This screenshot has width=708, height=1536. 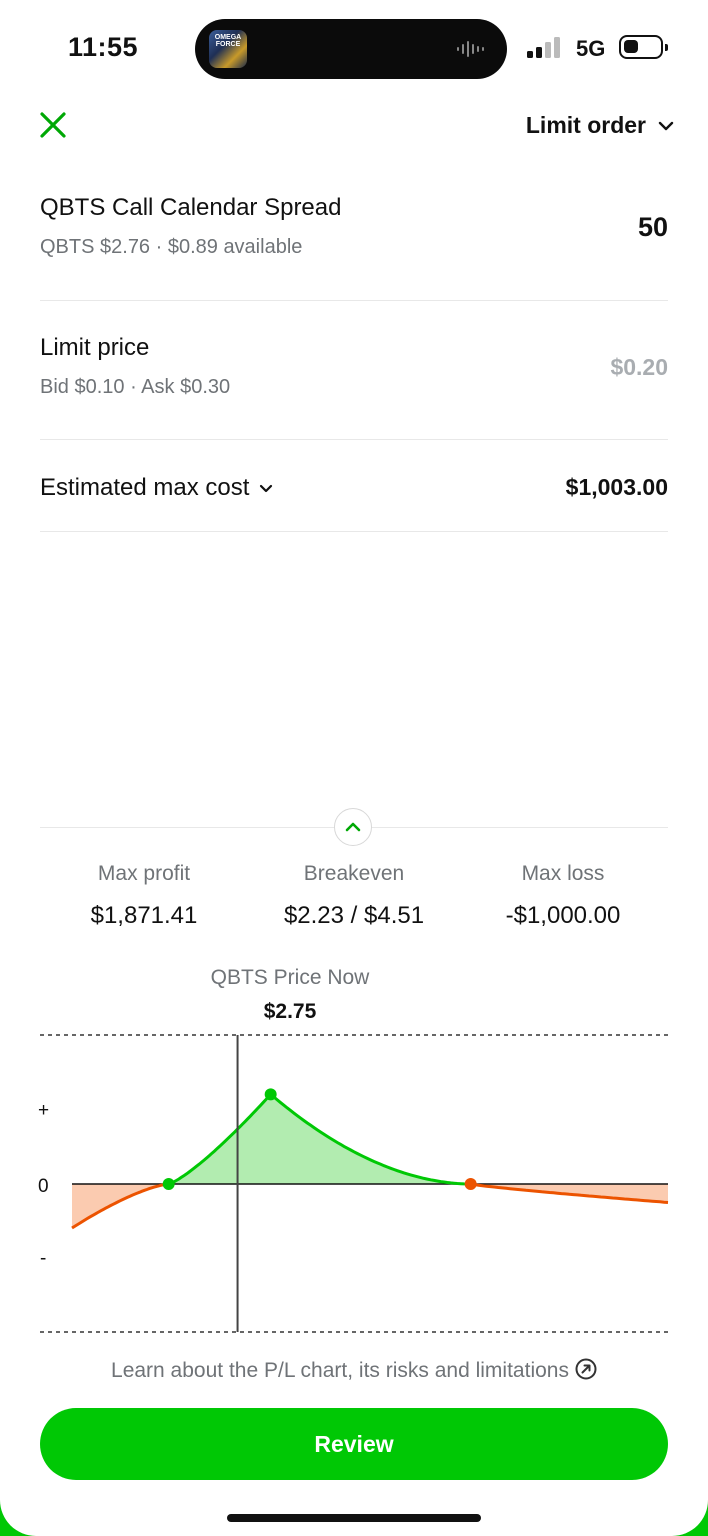 What do you see at coordinates (135, 387) in the screenshot?
I see `bid-ask-text: Bid $0.10 · Ask $0.30` at bounding box center [135, 387].